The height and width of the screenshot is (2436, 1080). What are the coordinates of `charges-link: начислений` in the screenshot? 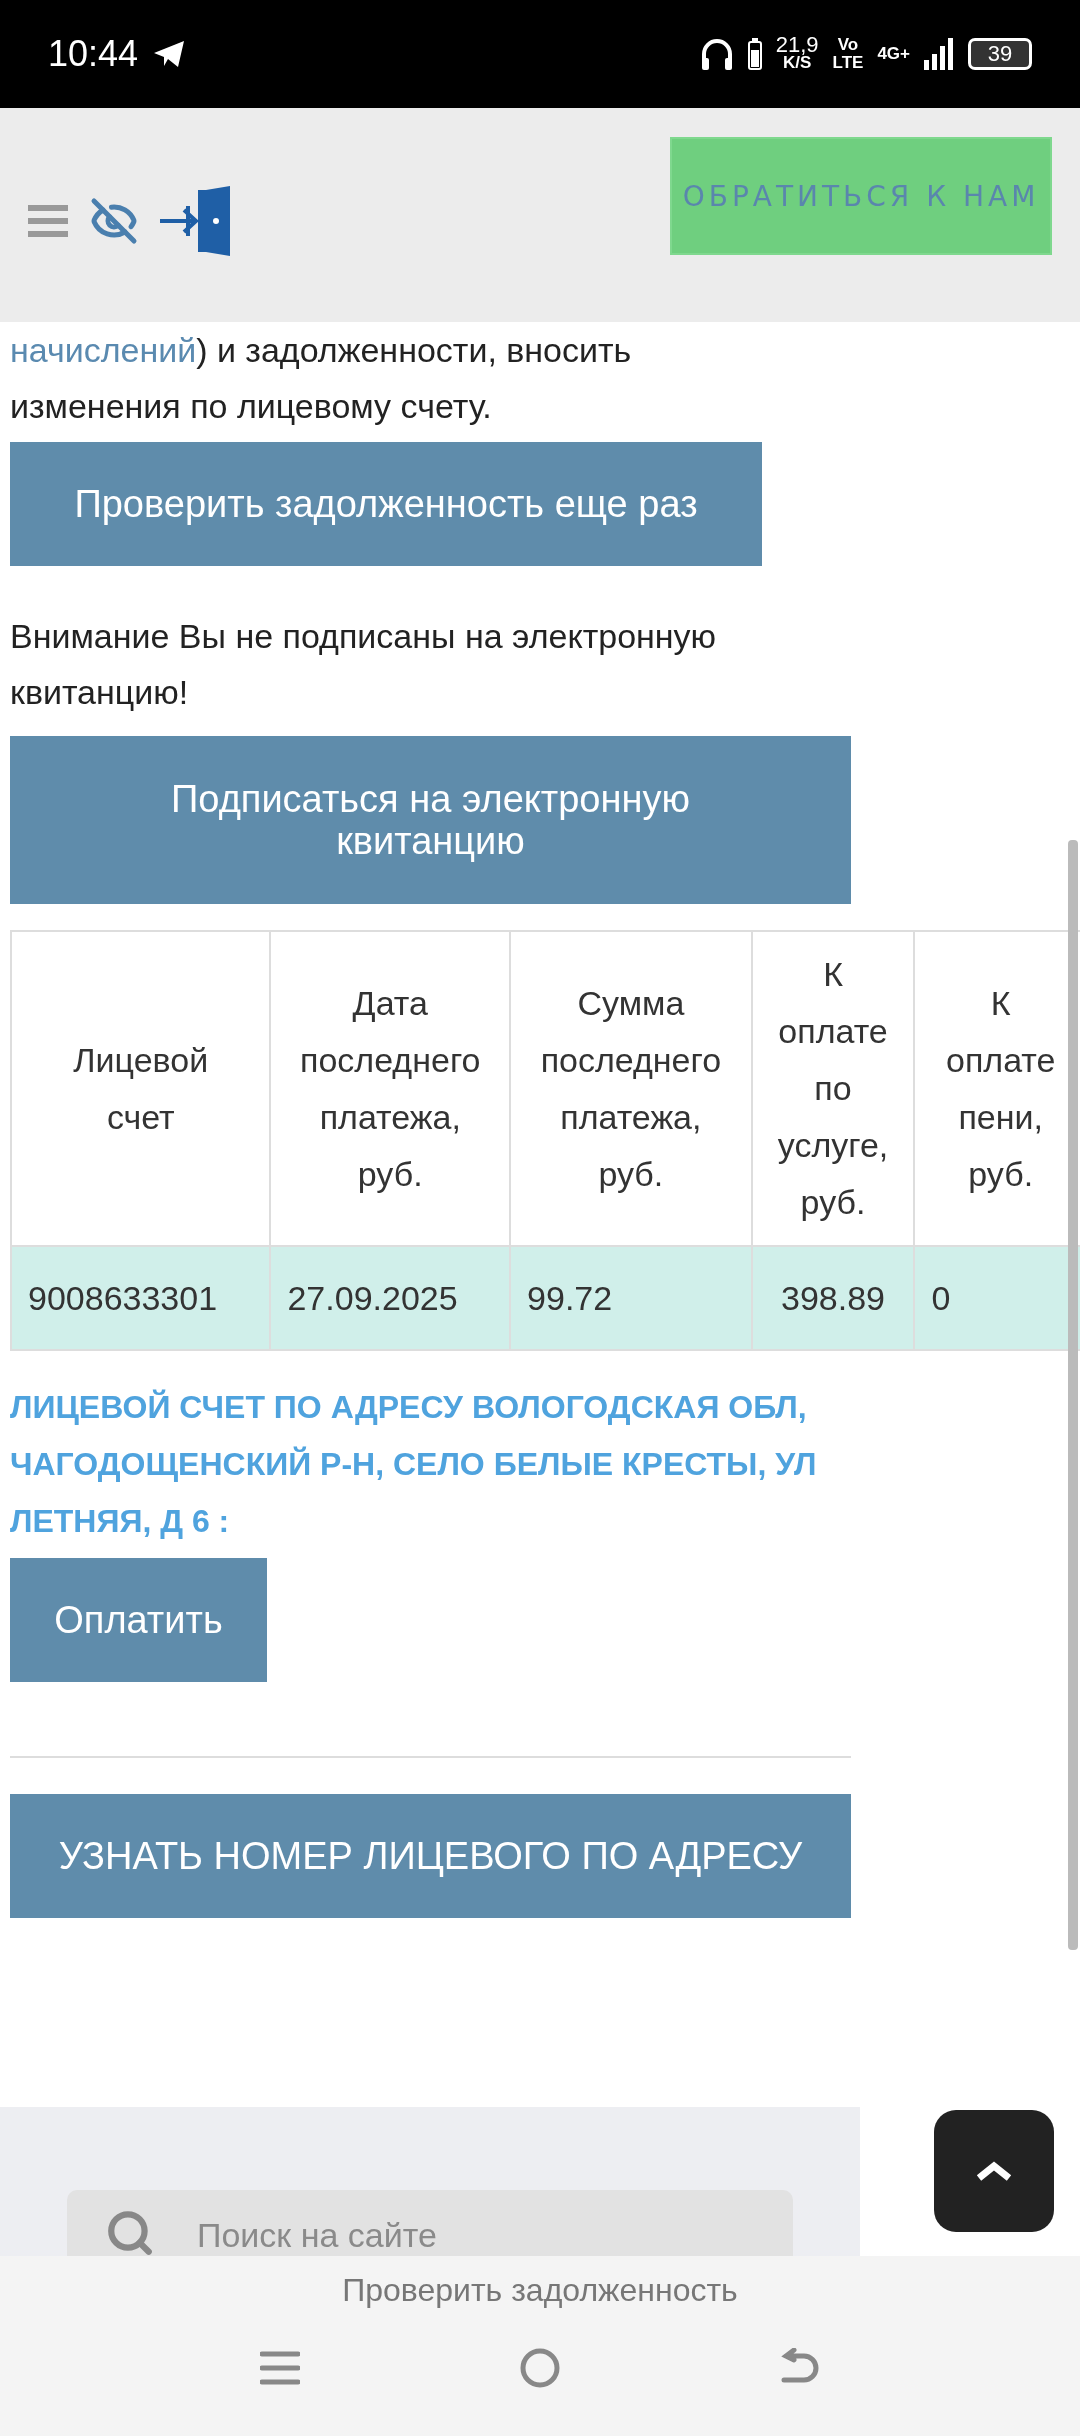 It's located at (103, 350).